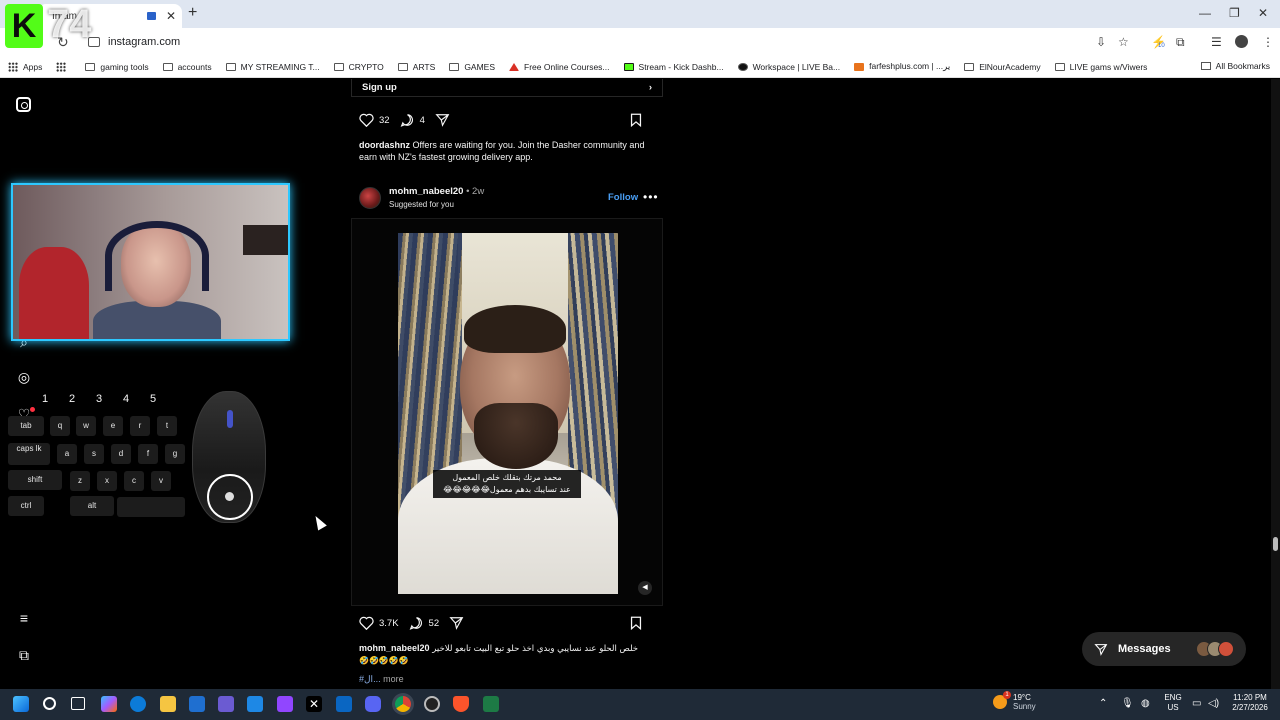 Image resolution: width=1280 pixels, height=720 pixels. I want to click on display-icon: ▭, so click(1196, 703).